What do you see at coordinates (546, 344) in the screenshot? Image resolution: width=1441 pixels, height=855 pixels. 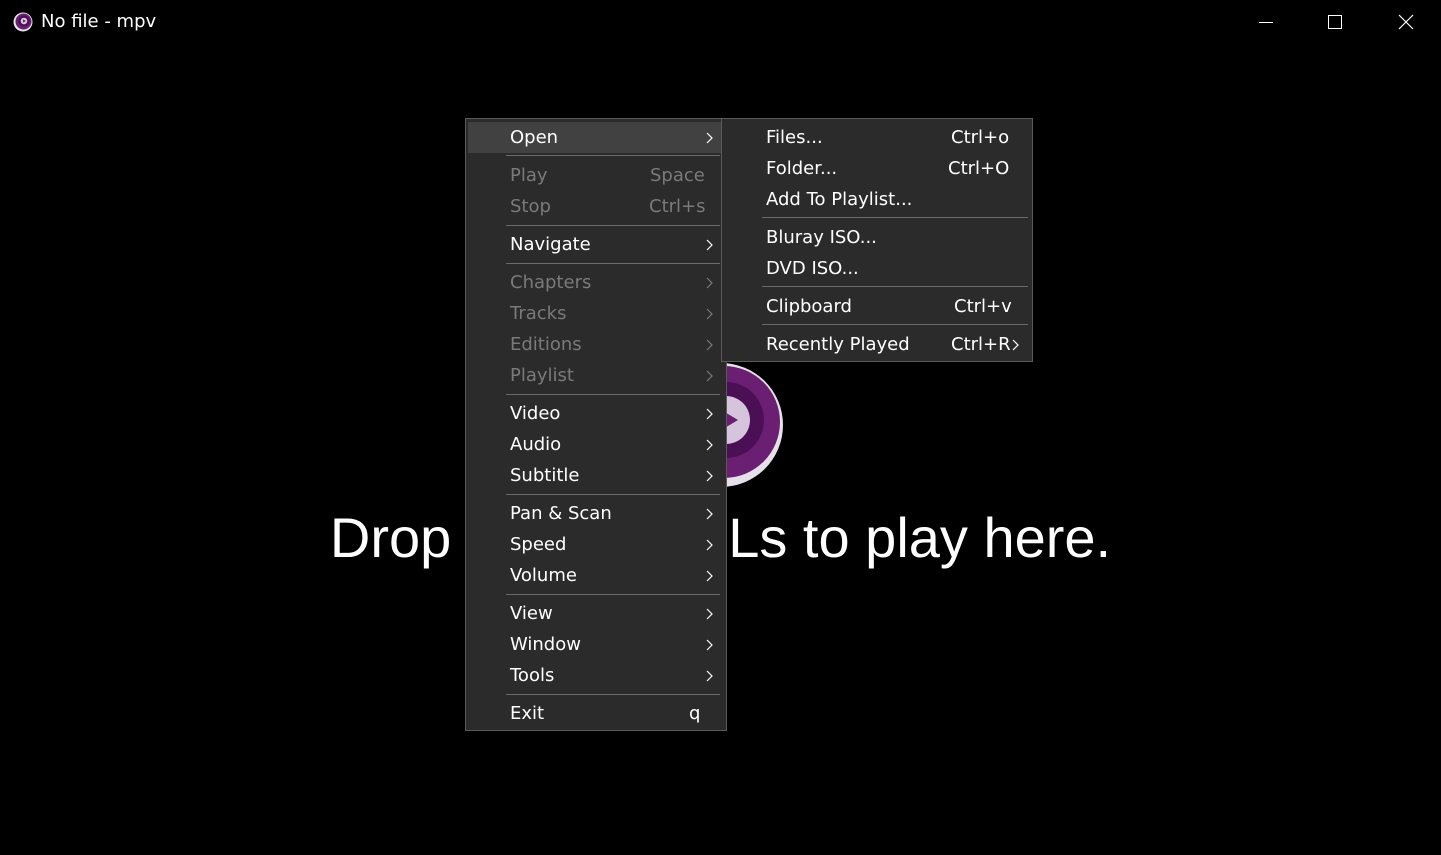 I see `menu-item-label: Editions` at bounding box center [546, 344].